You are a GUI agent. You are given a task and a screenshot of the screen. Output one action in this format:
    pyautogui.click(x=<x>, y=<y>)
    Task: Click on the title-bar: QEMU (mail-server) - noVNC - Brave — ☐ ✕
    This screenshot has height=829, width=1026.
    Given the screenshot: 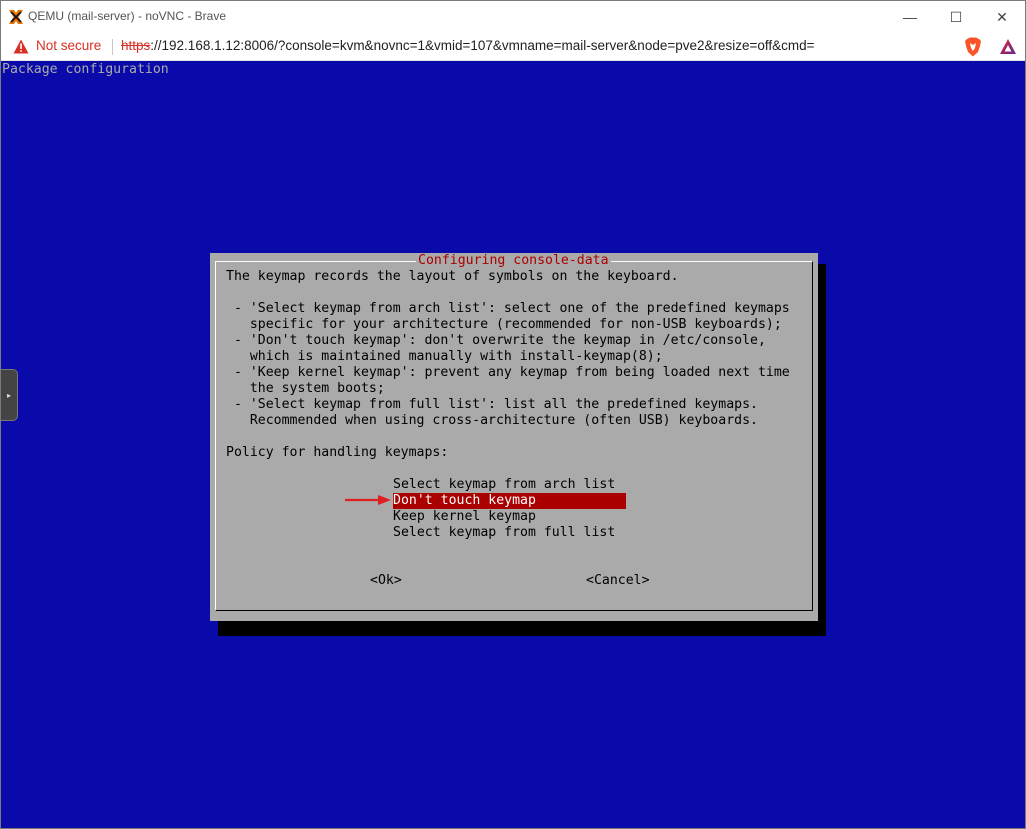 What is the action you would take?
    pyautogui.click(x=513, y=17)
    